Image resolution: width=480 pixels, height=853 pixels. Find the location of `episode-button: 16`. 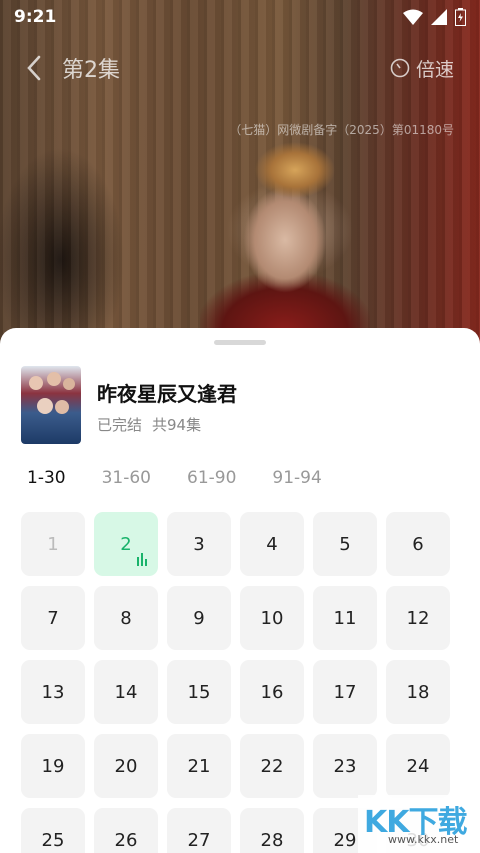

episode-button: 16 is located at coordinates (272, 692).